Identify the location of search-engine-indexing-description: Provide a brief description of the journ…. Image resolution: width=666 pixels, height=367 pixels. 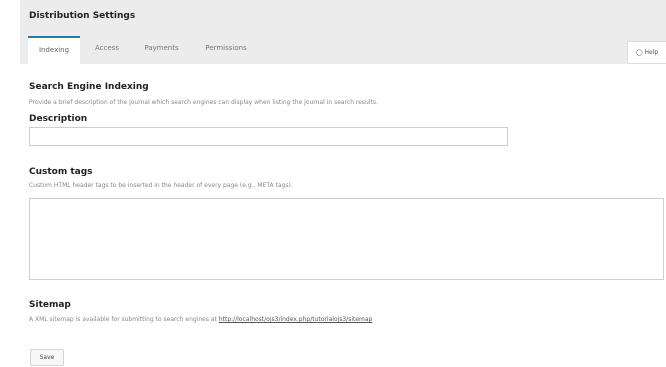
(203, 102).